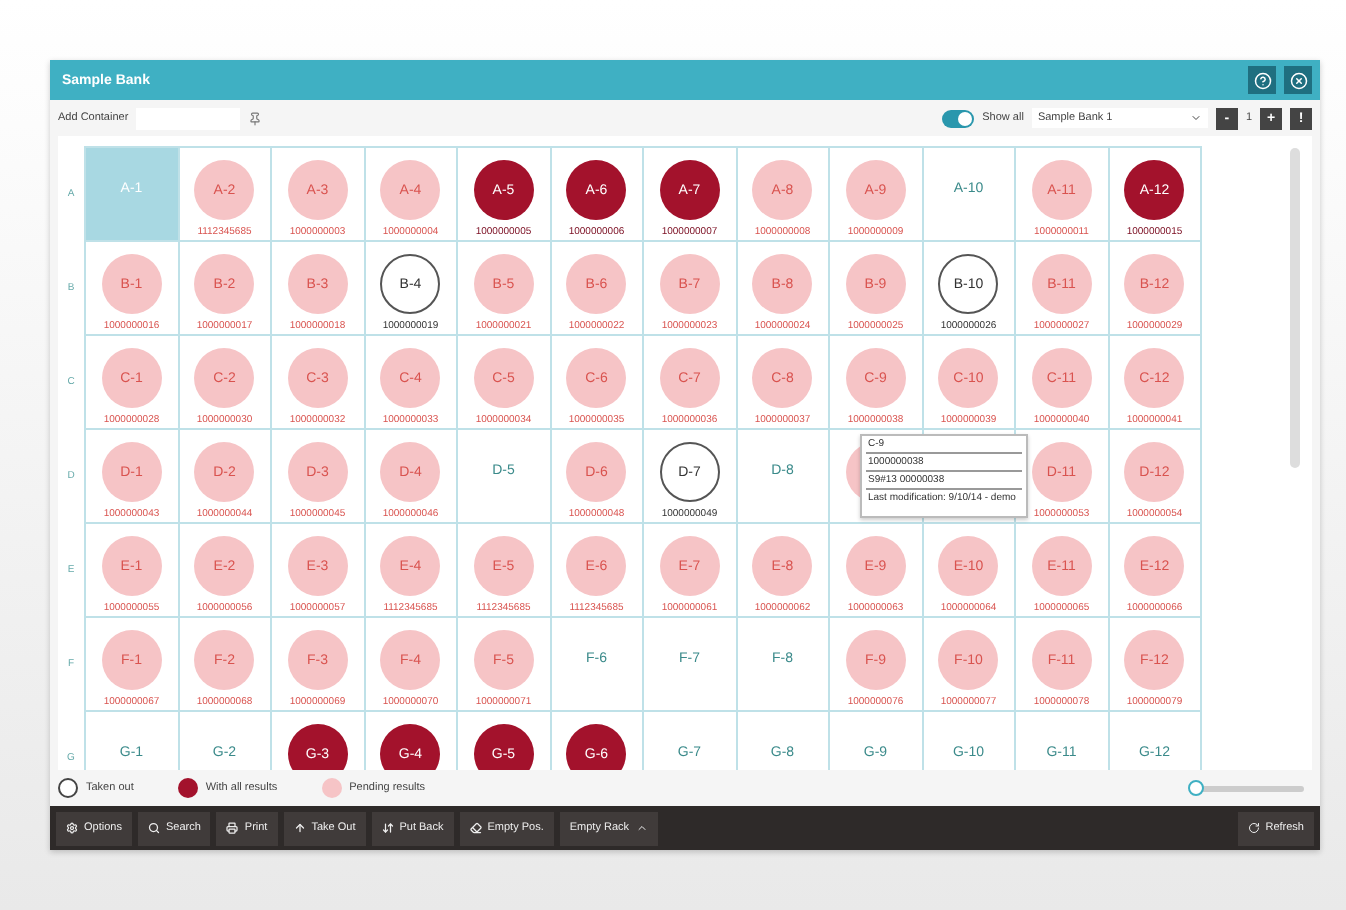 The height and width of the screenshot is (910, 1346). I want to click on help-button, so click(1262, 80).